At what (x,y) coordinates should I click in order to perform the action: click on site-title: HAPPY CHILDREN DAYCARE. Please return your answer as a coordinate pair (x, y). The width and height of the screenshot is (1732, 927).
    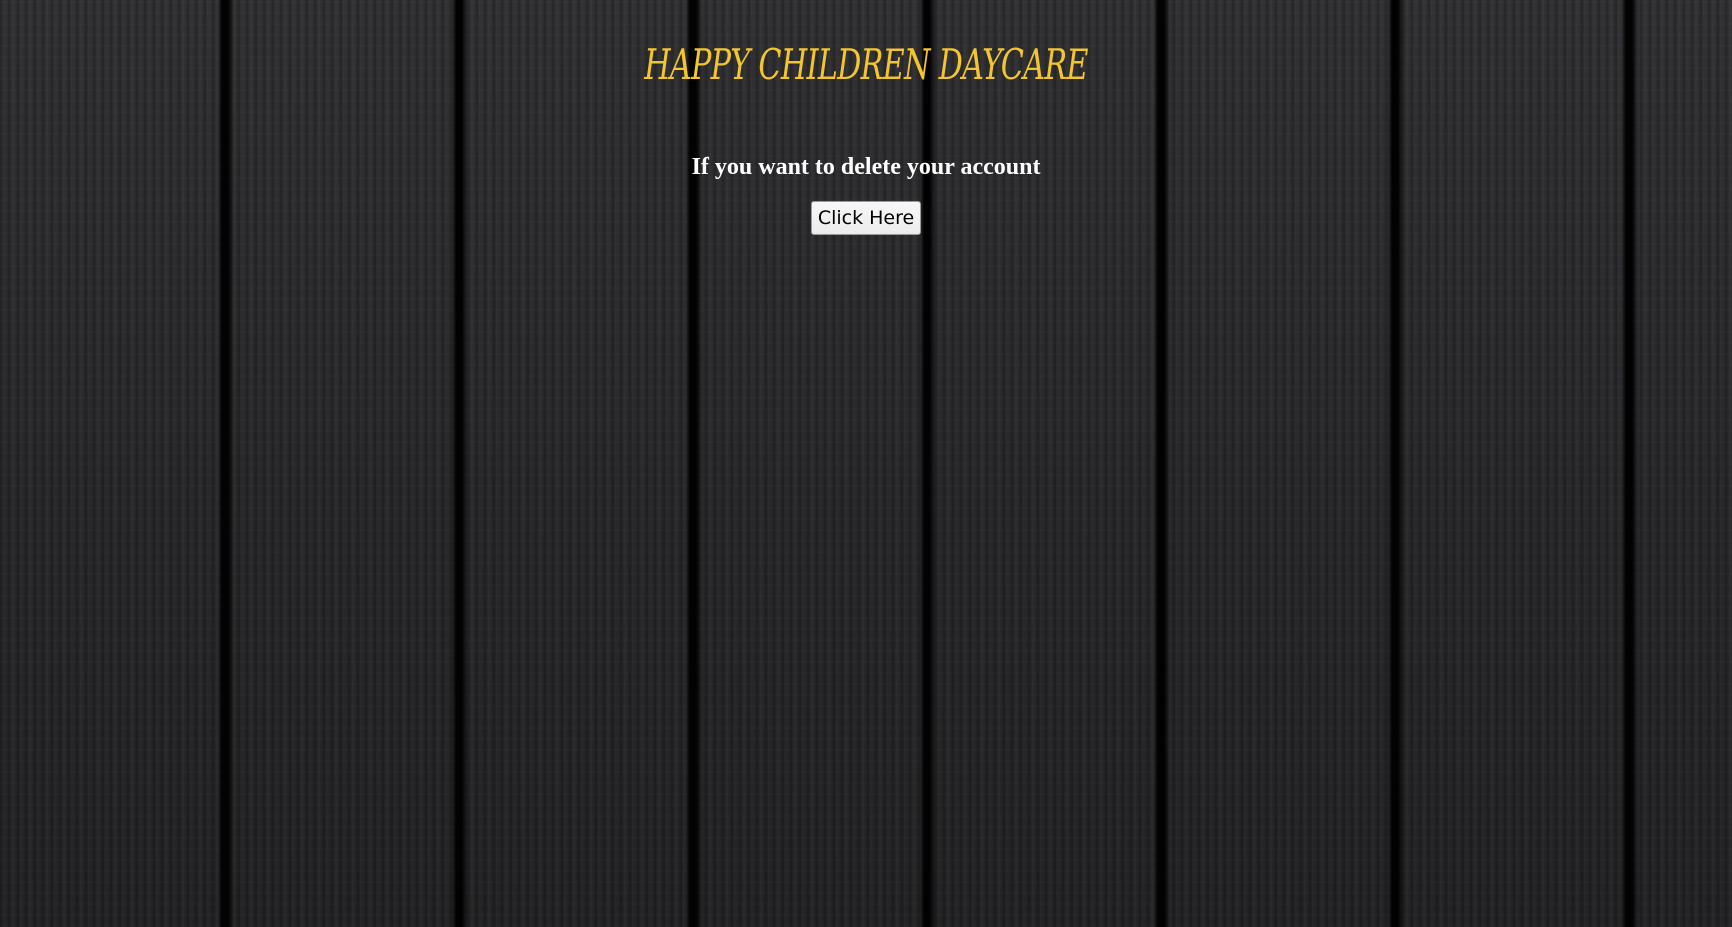
    Looking at the image, I should click on (866, 64).